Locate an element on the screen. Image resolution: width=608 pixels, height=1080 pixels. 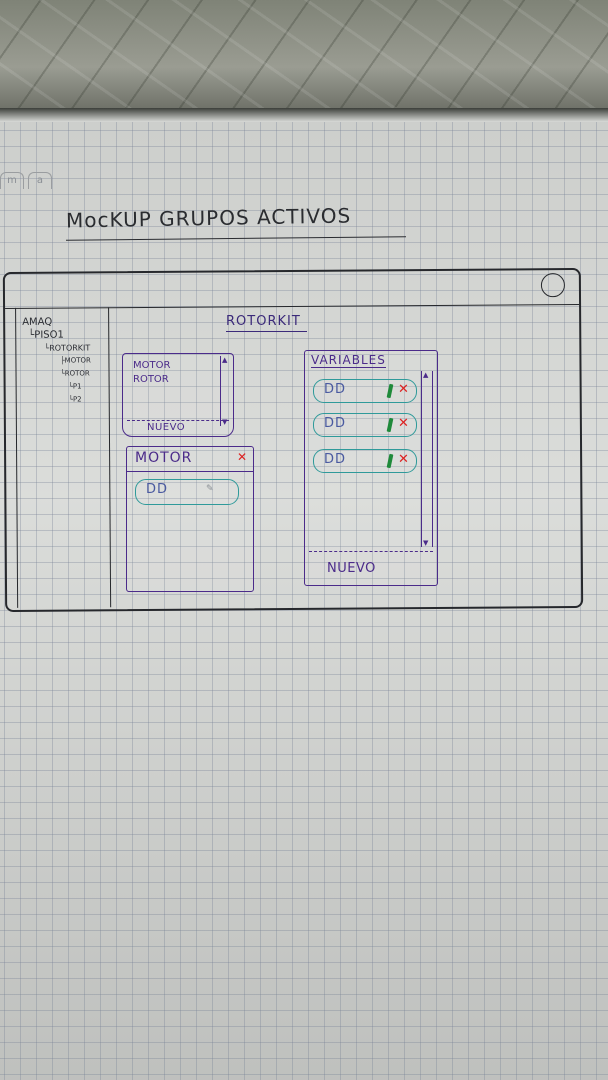
motor-panel-header: MOTOR ✕ is located at coordinates (190, 459).